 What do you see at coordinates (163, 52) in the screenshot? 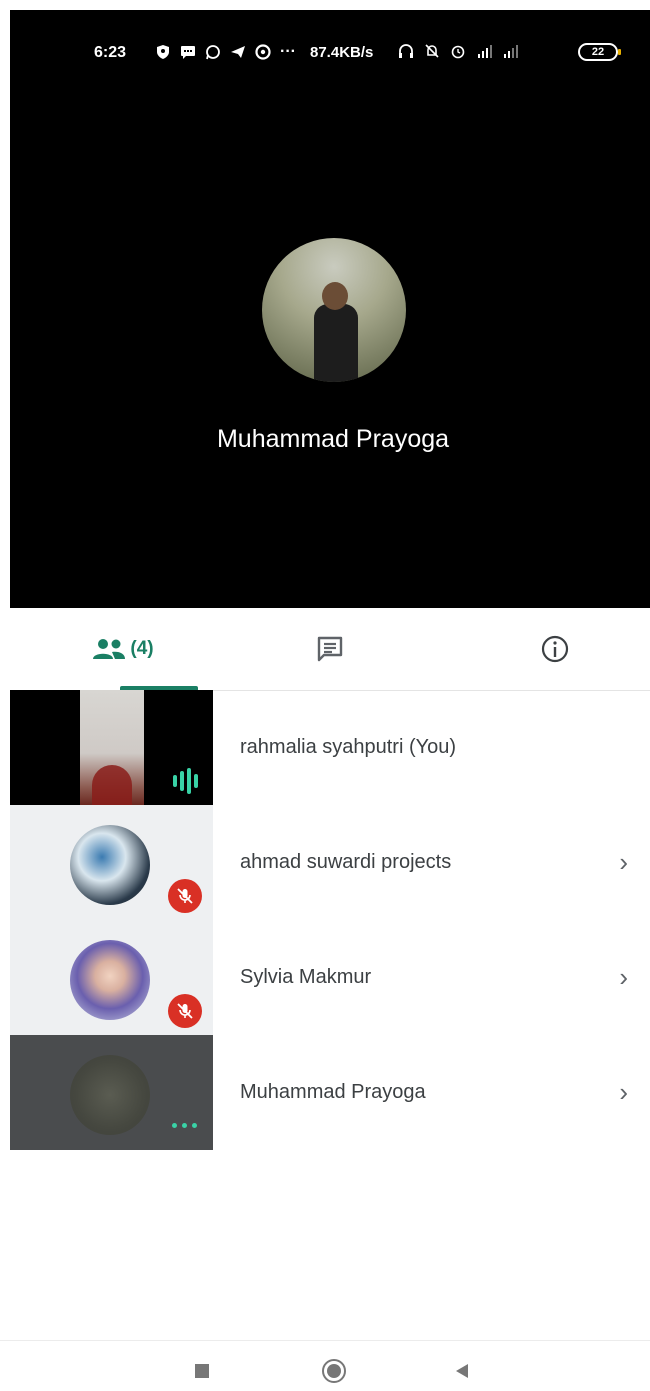
I see `vpn-shield-icon` at bounding box center [163, 52].